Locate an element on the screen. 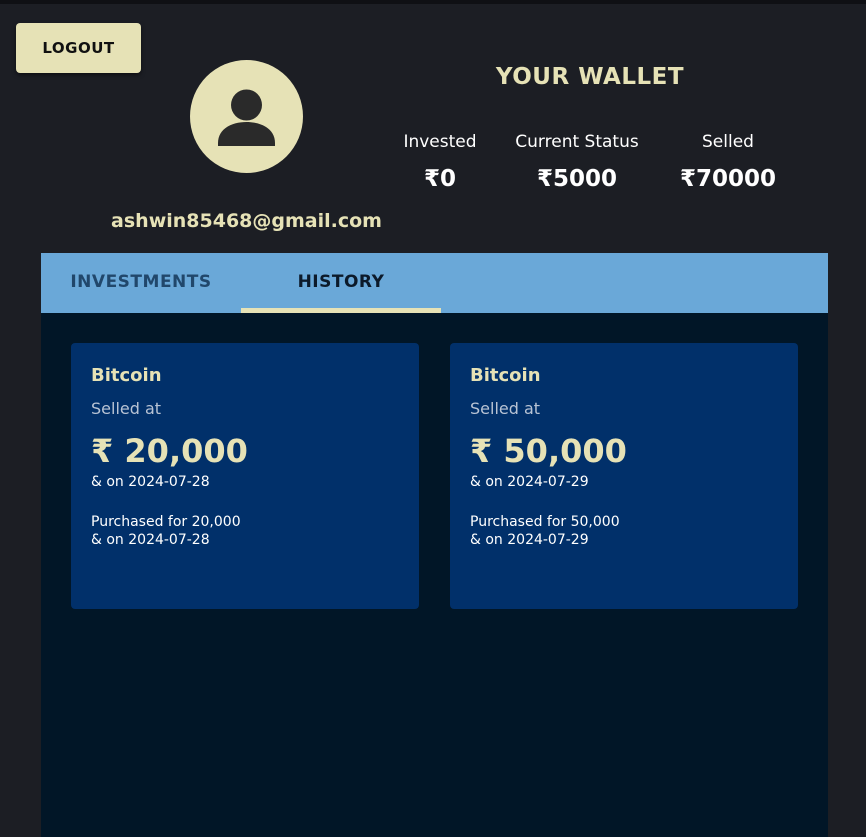  avatar is located at coordinates (246, 116).